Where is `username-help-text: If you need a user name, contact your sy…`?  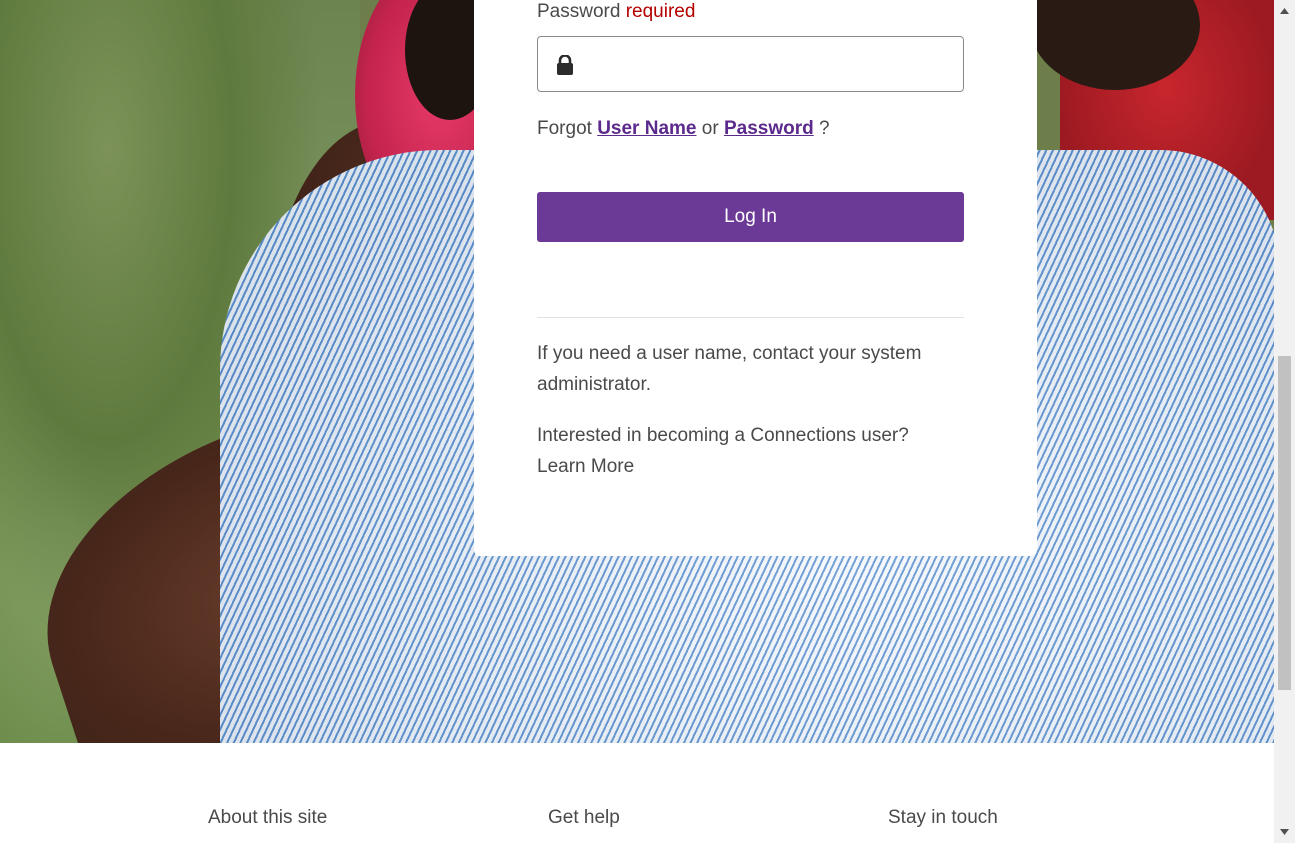 username-help-text: If you need a user name, contact your sy… is located at coordinates (729, 369).